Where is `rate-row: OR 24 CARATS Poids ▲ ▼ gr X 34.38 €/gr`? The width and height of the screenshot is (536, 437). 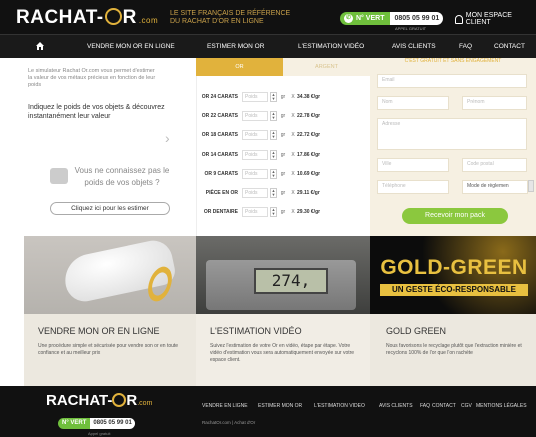 rate-row: OR 24 CARATS Poids ▲ ▼ gr X 34.38 €/gr is located at coordinates (283, 97).